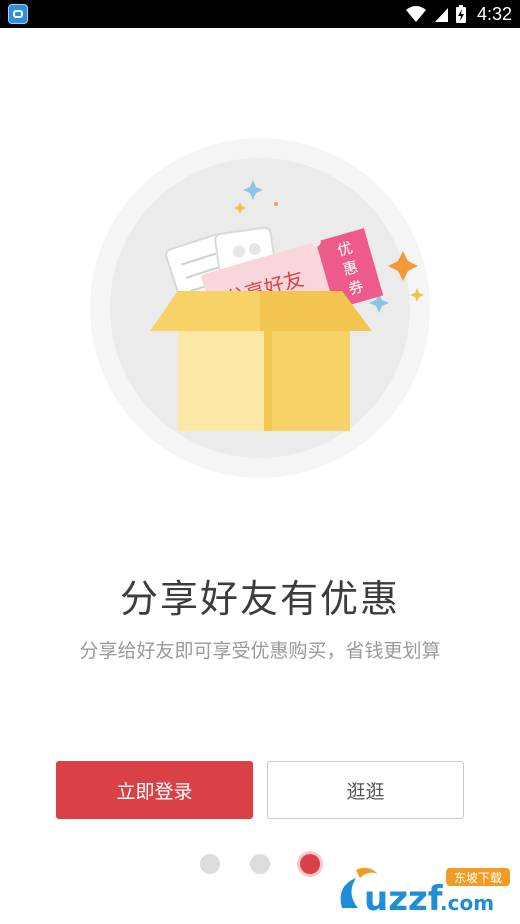 The image size is (520, 924). What do you see at coordinates (260, 14) in the screenshot?
I see `status-bar: 4:32` at bounding box center [260, 14].